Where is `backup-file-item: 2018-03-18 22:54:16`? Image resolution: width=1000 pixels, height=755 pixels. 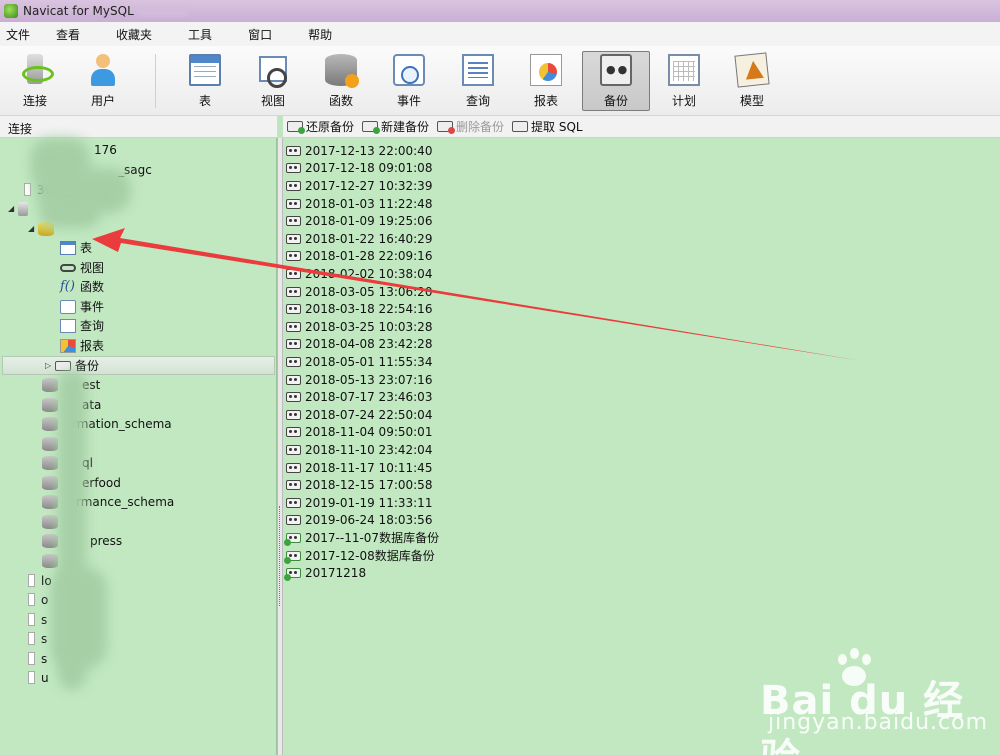 backup-file-item: 2018-03-18 22:54:16 is located at coordinates (359, 309).